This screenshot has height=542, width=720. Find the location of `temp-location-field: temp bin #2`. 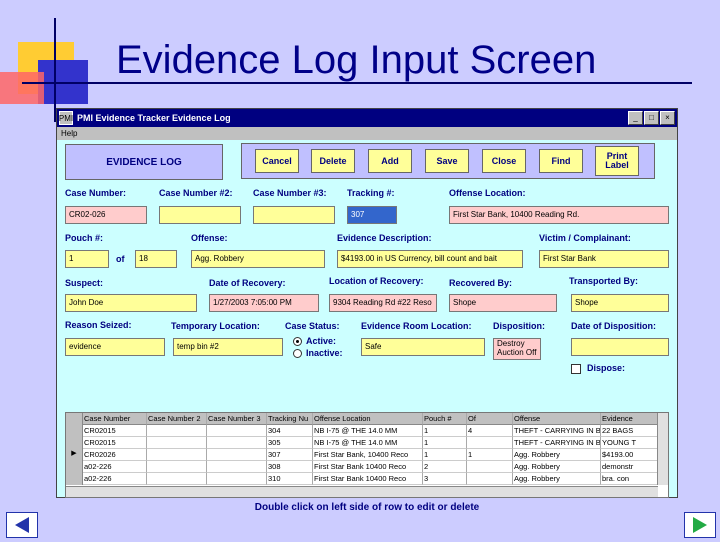

temp-location-field: temp bin #2 is located at coordinates (228, 347).